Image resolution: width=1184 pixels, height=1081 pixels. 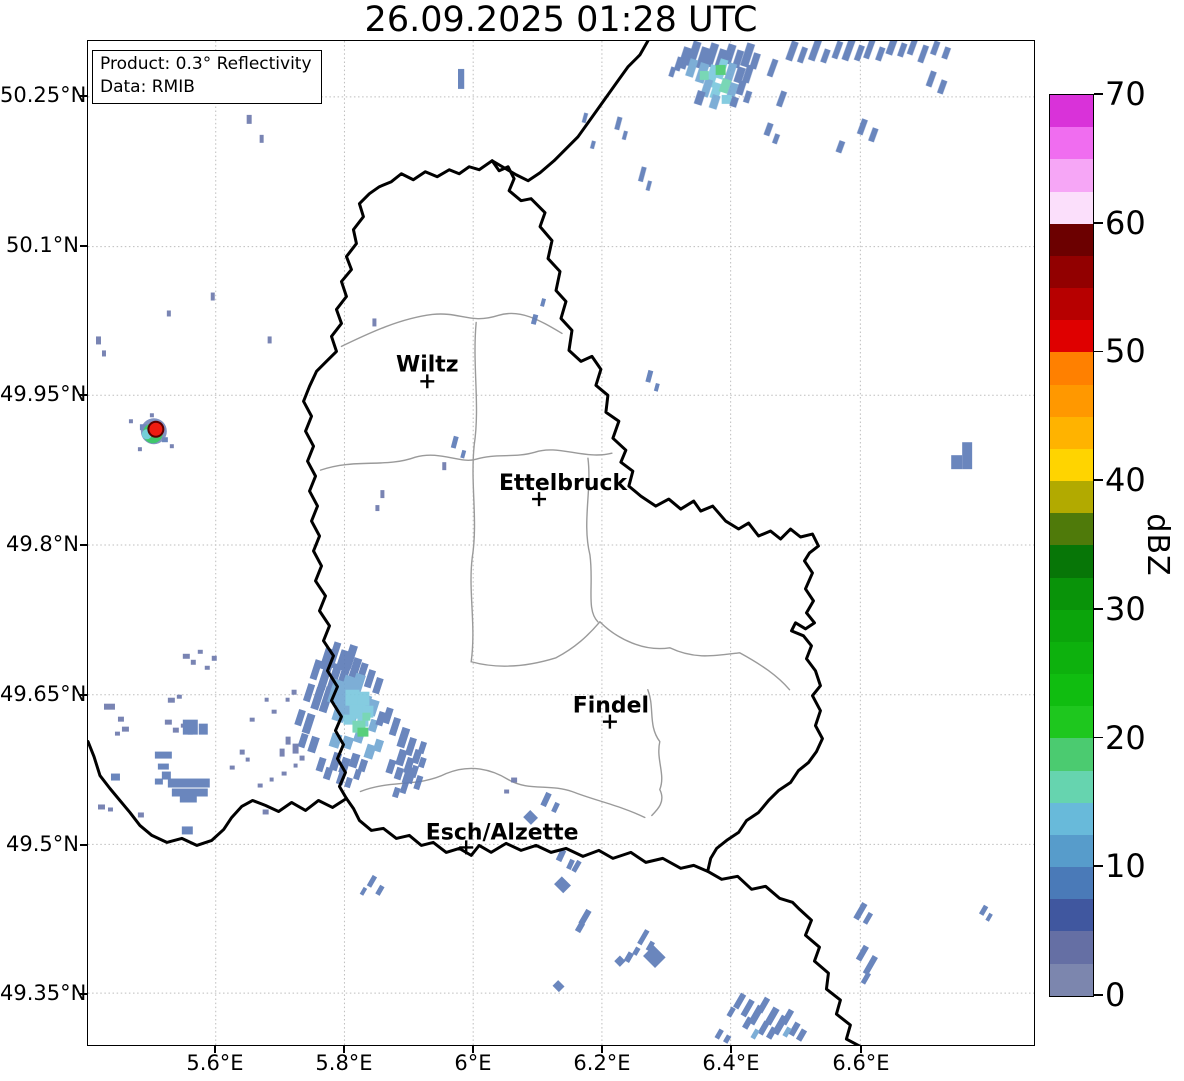 I want to click on x-tick-label: 5.6°E, so click(x=215, y=1063).